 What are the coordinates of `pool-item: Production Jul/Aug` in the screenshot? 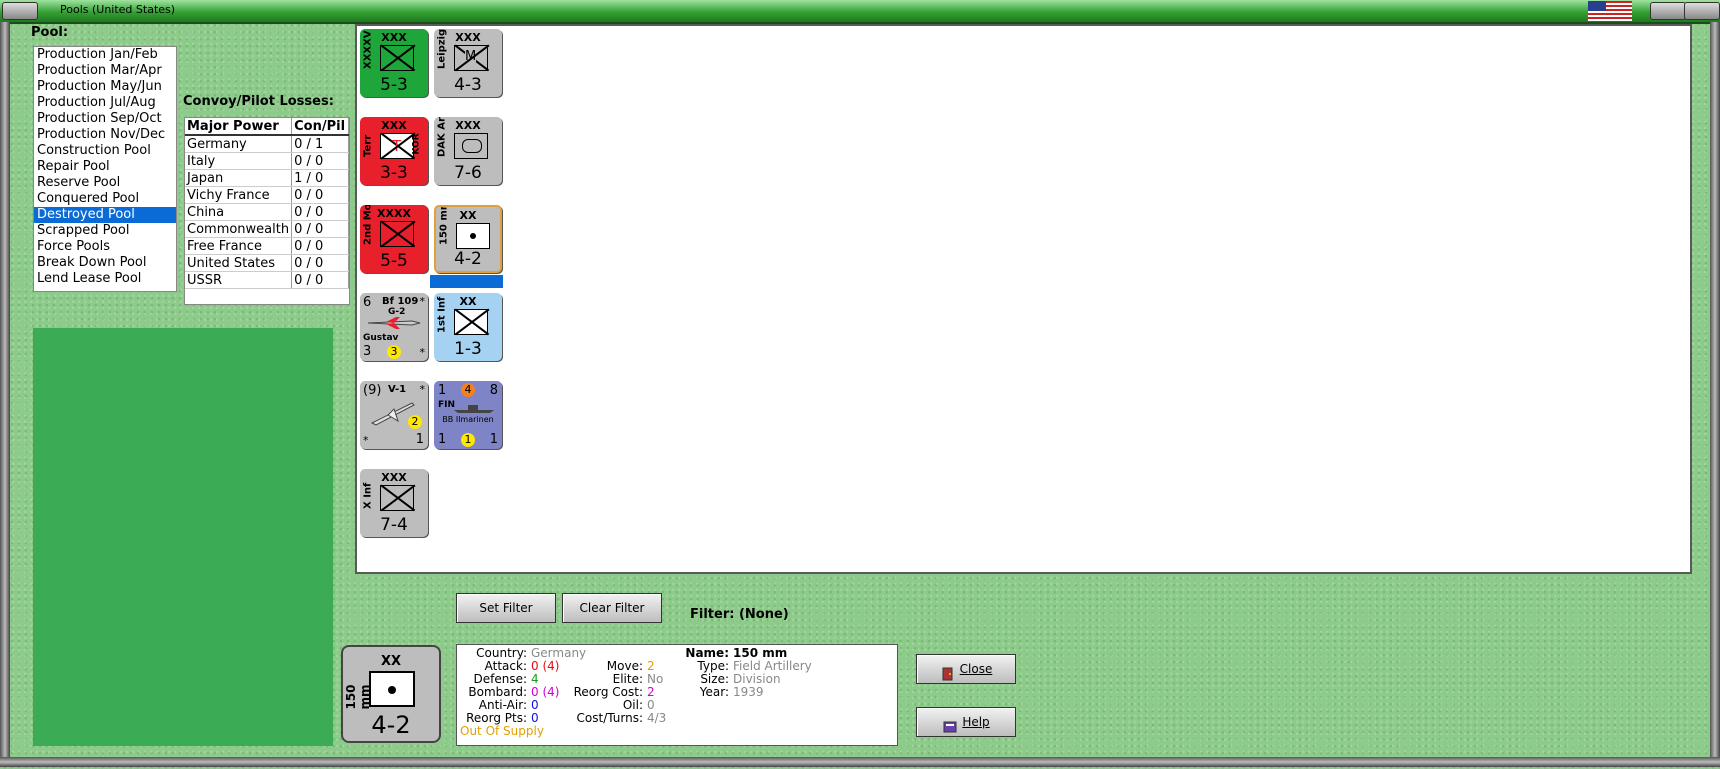 It's located at (105, 103).